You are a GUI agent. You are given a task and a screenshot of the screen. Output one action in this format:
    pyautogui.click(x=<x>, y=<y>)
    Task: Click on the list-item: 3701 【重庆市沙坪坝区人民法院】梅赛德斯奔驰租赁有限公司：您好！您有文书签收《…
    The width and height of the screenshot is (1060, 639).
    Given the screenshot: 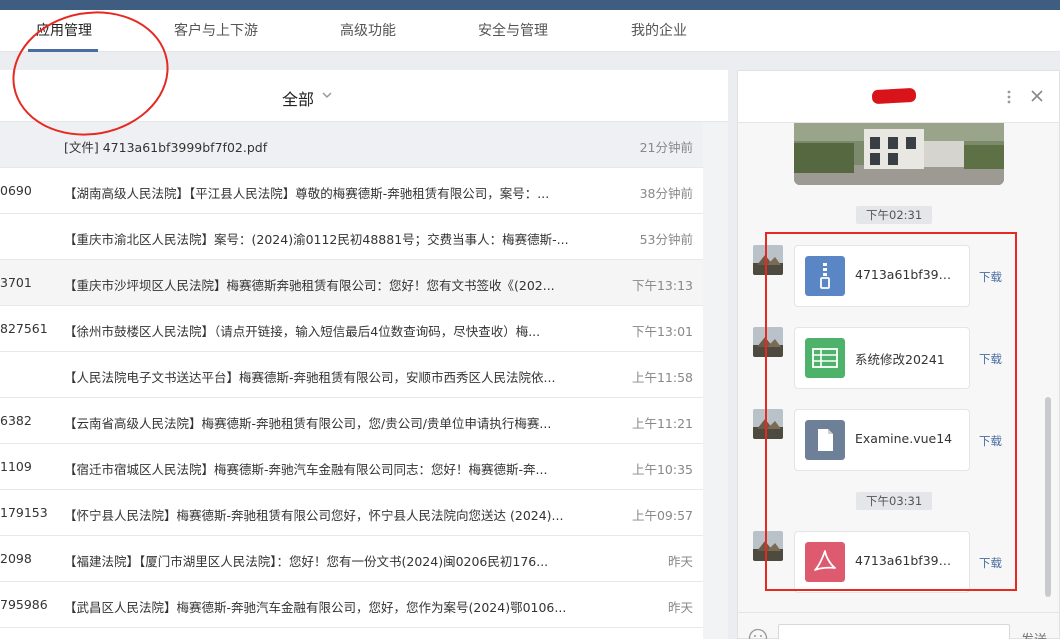 What is the action you would take?
    pyautogui.click(x=351, y=283)
    